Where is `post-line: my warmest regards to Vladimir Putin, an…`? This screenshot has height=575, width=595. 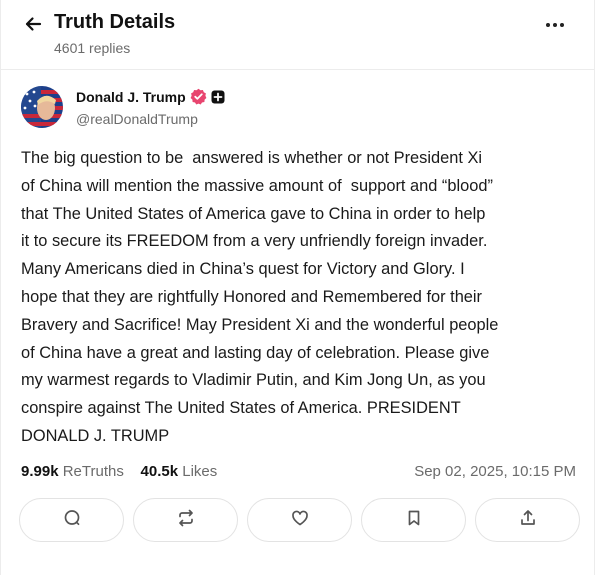
post-line: my warmest regards to Vladimir Putin, an… is located at coordinates (253, 380).